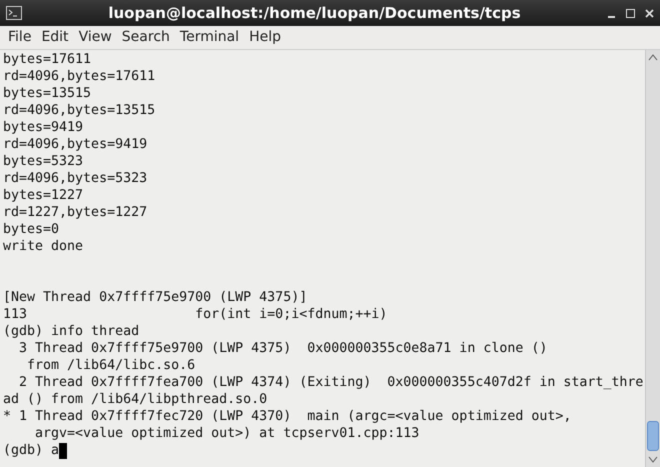  What do you see at coordinates (95, 37) in the screenshot?
I see `menu-item: View` at bounding box center [95, 37].